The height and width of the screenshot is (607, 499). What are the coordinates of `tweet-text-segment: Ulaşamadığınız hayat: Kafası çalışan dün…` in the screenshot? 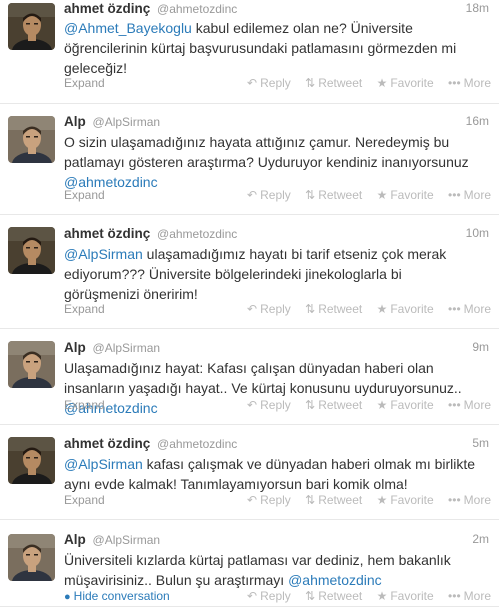 It's located at (263, 378).